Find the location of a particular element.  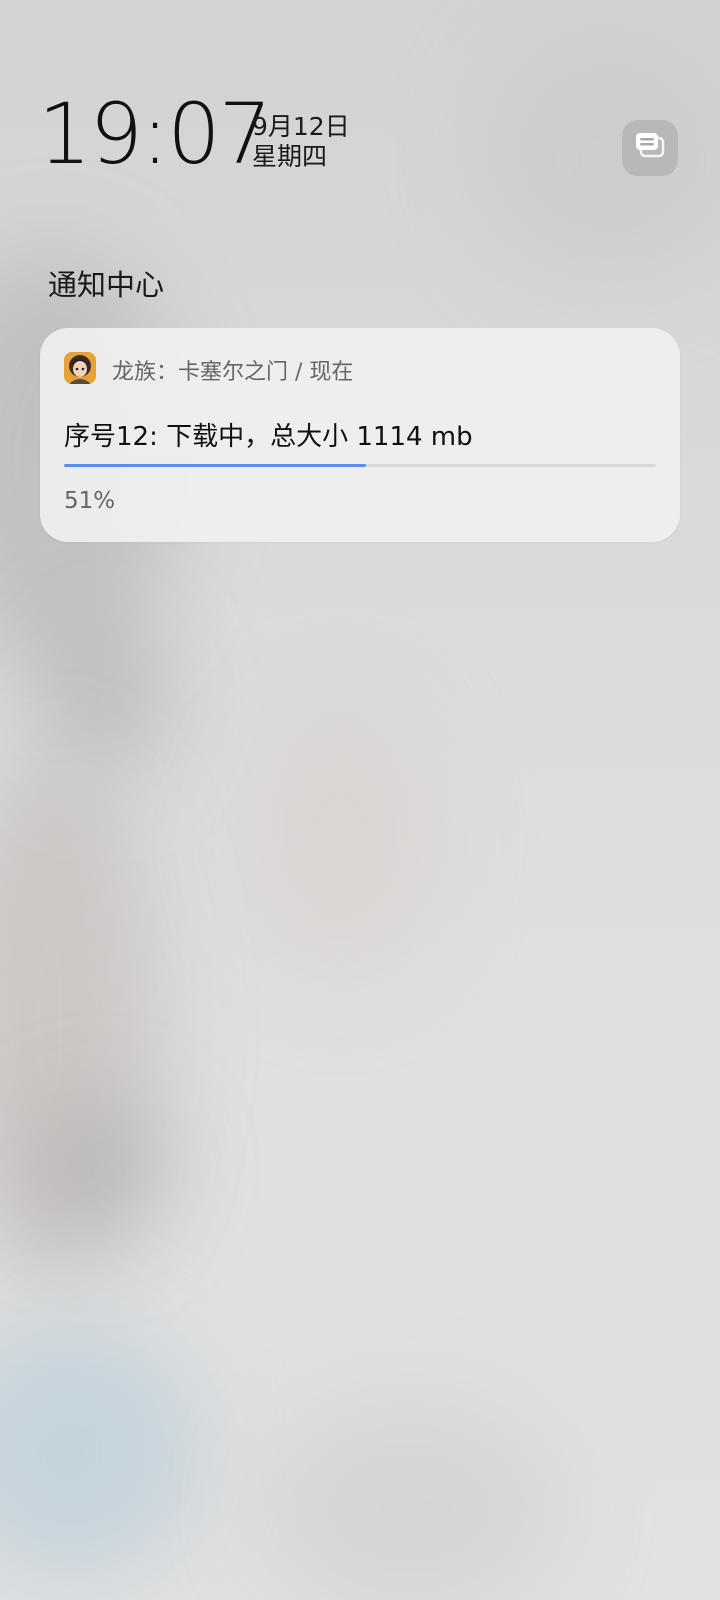

clock-time: 19:07 is located at coordinates (155, 134).